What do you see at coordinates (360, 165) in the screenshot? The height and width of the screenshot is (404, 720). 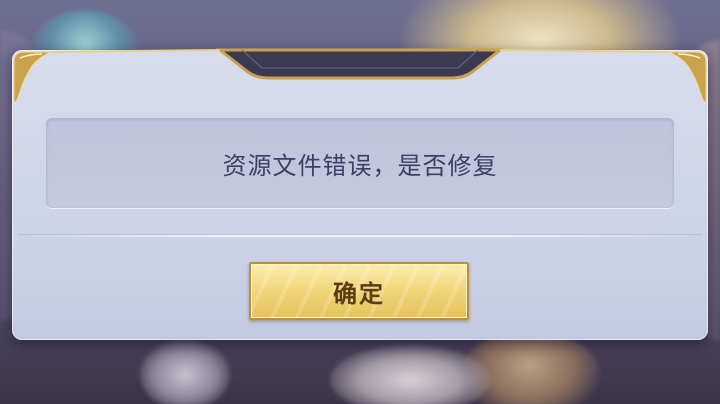 I see `dialog-message: 资源文件错误，是否修复` at bounding box center [360, 165].